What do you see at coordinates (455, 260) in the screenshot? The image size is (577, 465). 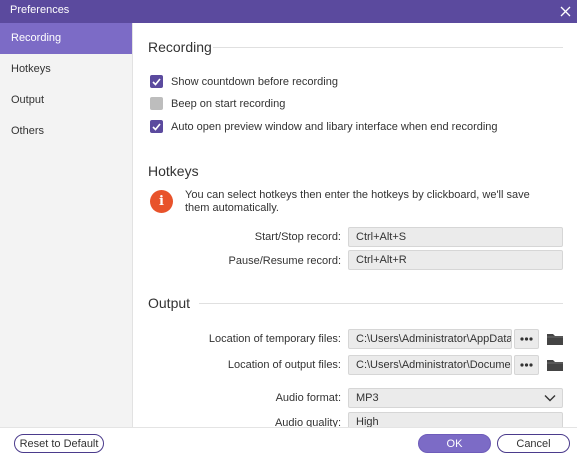 I see `pause-resume-hotkey-field: Ctrl+Alt+R` at bounding box center [455, 260].